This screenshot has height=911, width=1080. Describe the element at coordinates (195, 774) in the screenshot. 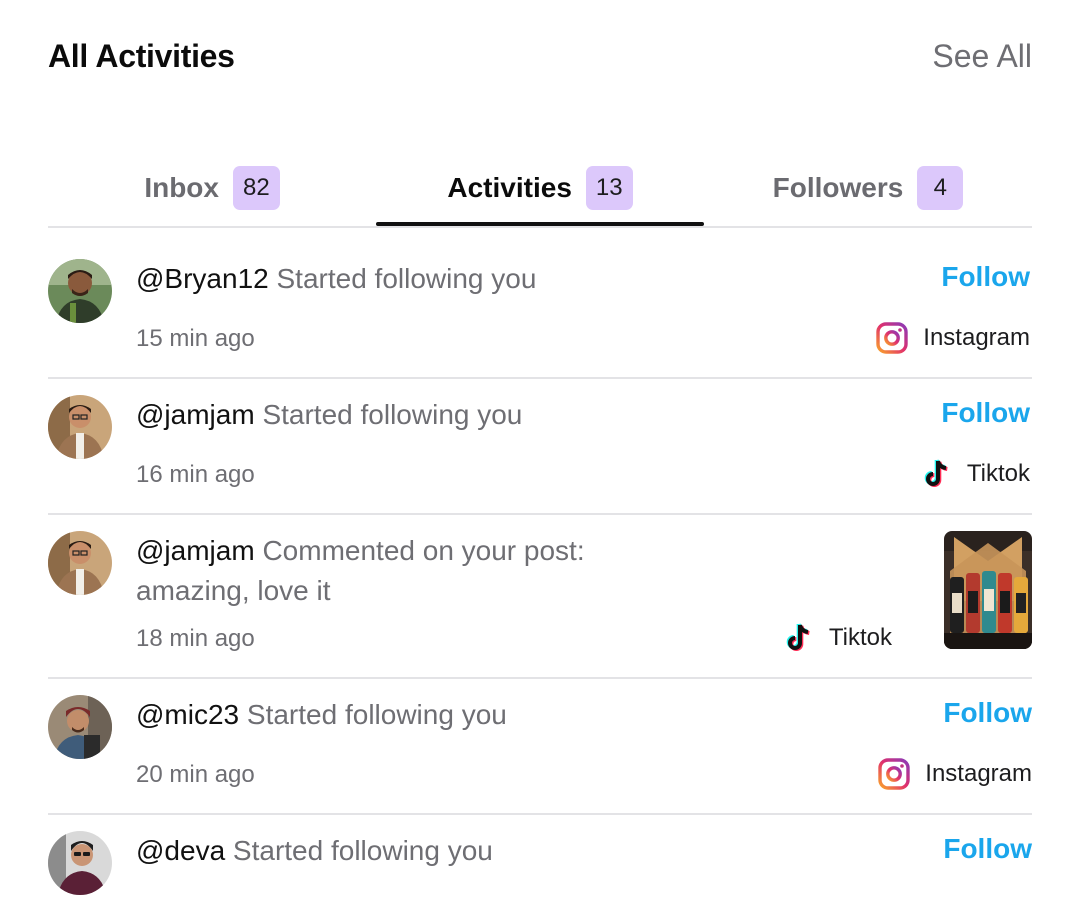

I see `activity-time: 20 min ago` at that location.